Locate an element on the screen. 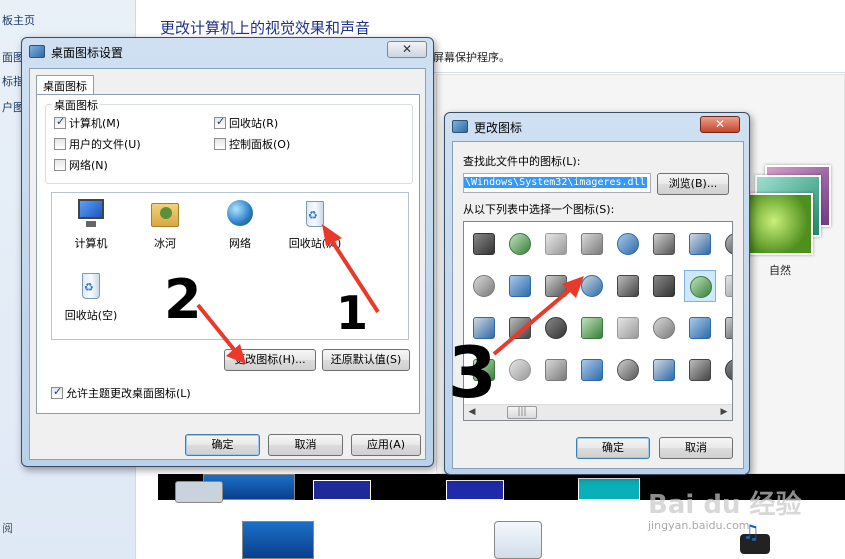 Image resolution: width=845 pixels, height=559 pixels. checkbox-network-box is located at coordinates (60, 165).